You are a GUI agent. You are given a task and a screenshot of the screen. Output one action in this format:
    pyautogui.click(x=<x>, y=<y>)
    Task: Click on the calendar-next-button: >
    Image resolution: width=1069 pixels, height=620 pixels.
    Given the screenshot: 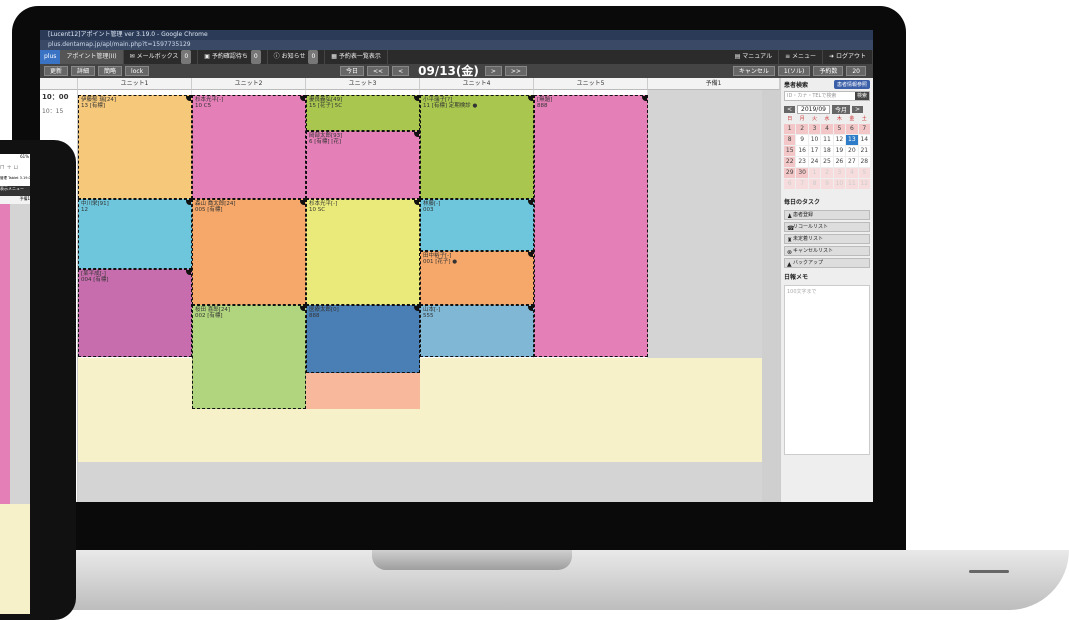 What is the action you would take?
    pyautogui.click(x=857, y=109)
    